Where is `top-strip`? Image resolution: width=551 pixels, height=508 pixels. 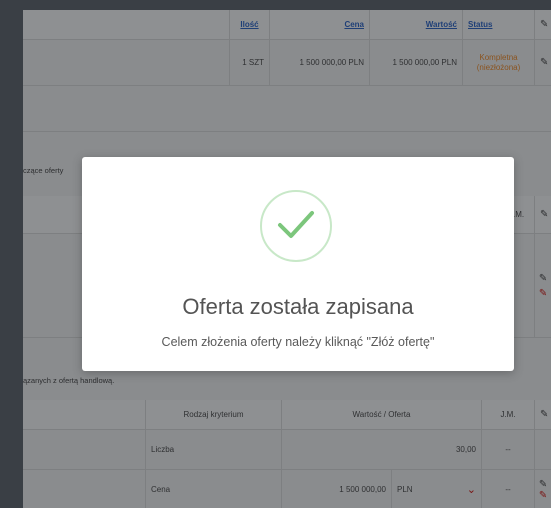
top-strip is located at coordinates (287, 5).